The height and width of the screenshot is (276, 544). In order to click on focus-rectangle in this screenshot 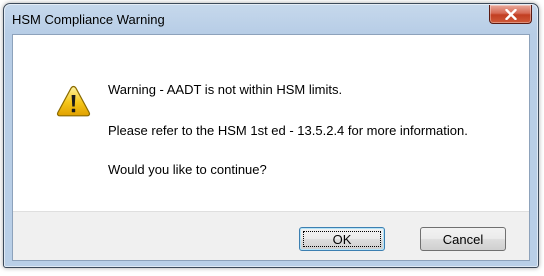, I will do `click(342, 239)`.